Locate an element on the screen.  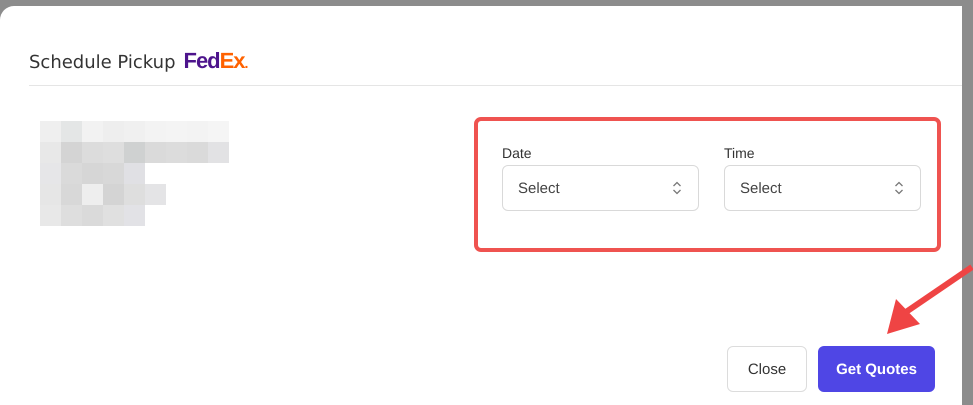
field-label: Time is located at coordinates (740, 153).